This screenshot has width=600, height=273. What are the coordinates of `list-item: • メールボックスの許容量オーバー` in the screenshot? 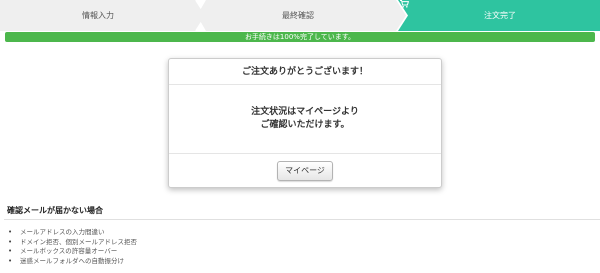 It's located at (72, 252).